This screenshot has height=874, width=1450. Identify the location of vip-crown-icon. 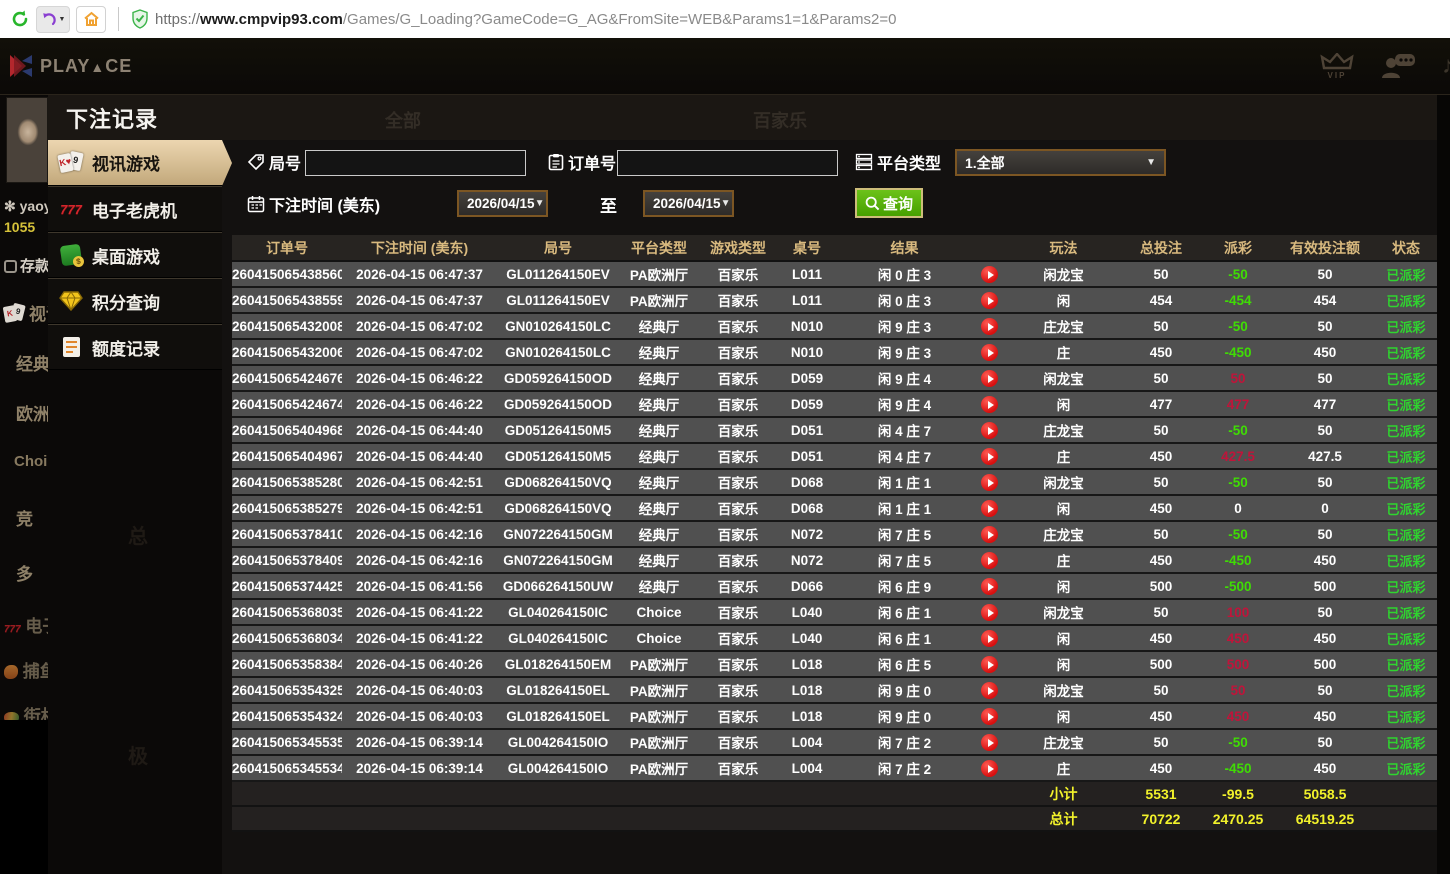
(1337, 60).